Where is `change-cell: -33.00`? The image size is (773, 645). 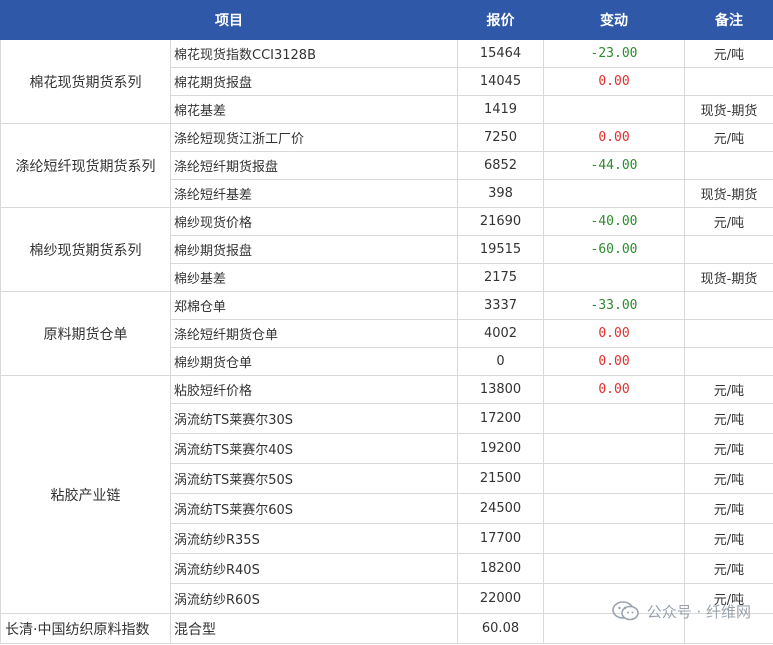
change-cell: -33.00 is located at coordinates (614, 305).